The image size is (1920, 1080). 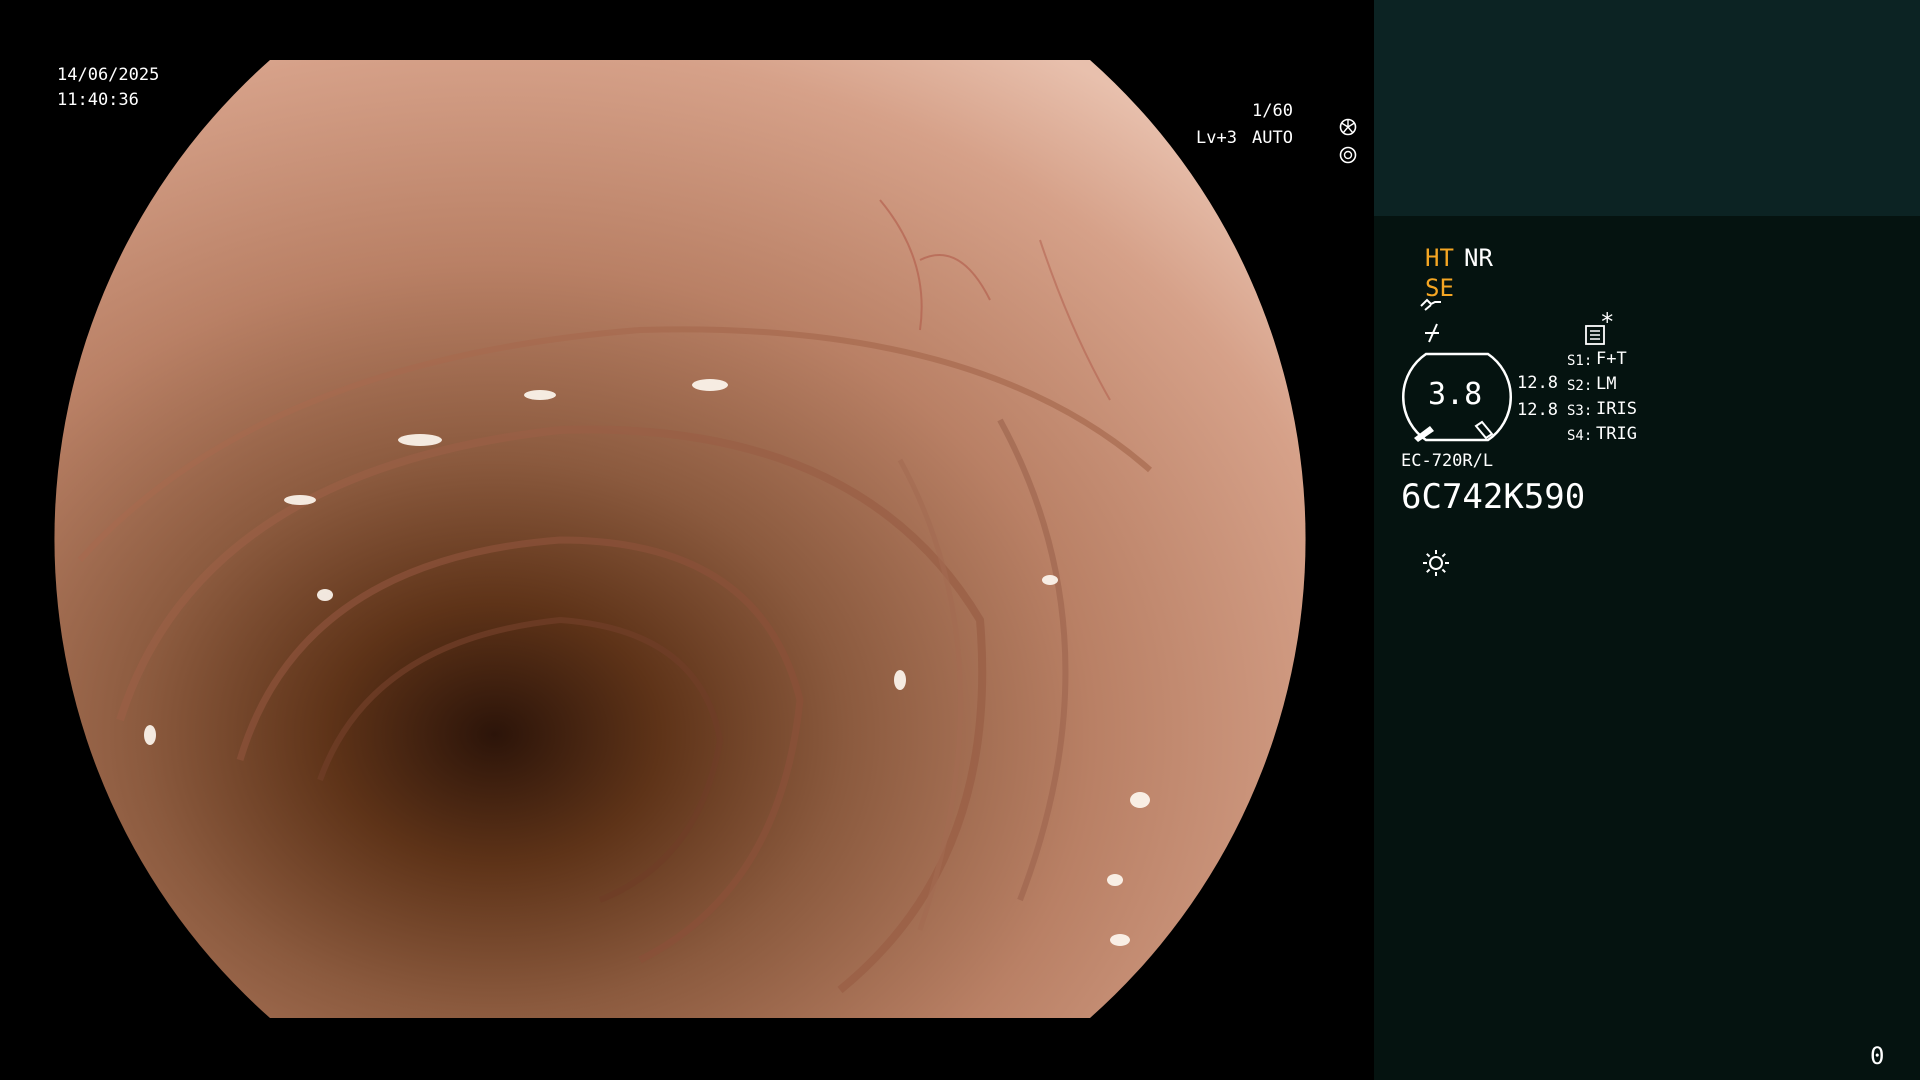 I want to click on value-2: 12.8, so click(x=1537, y=410).